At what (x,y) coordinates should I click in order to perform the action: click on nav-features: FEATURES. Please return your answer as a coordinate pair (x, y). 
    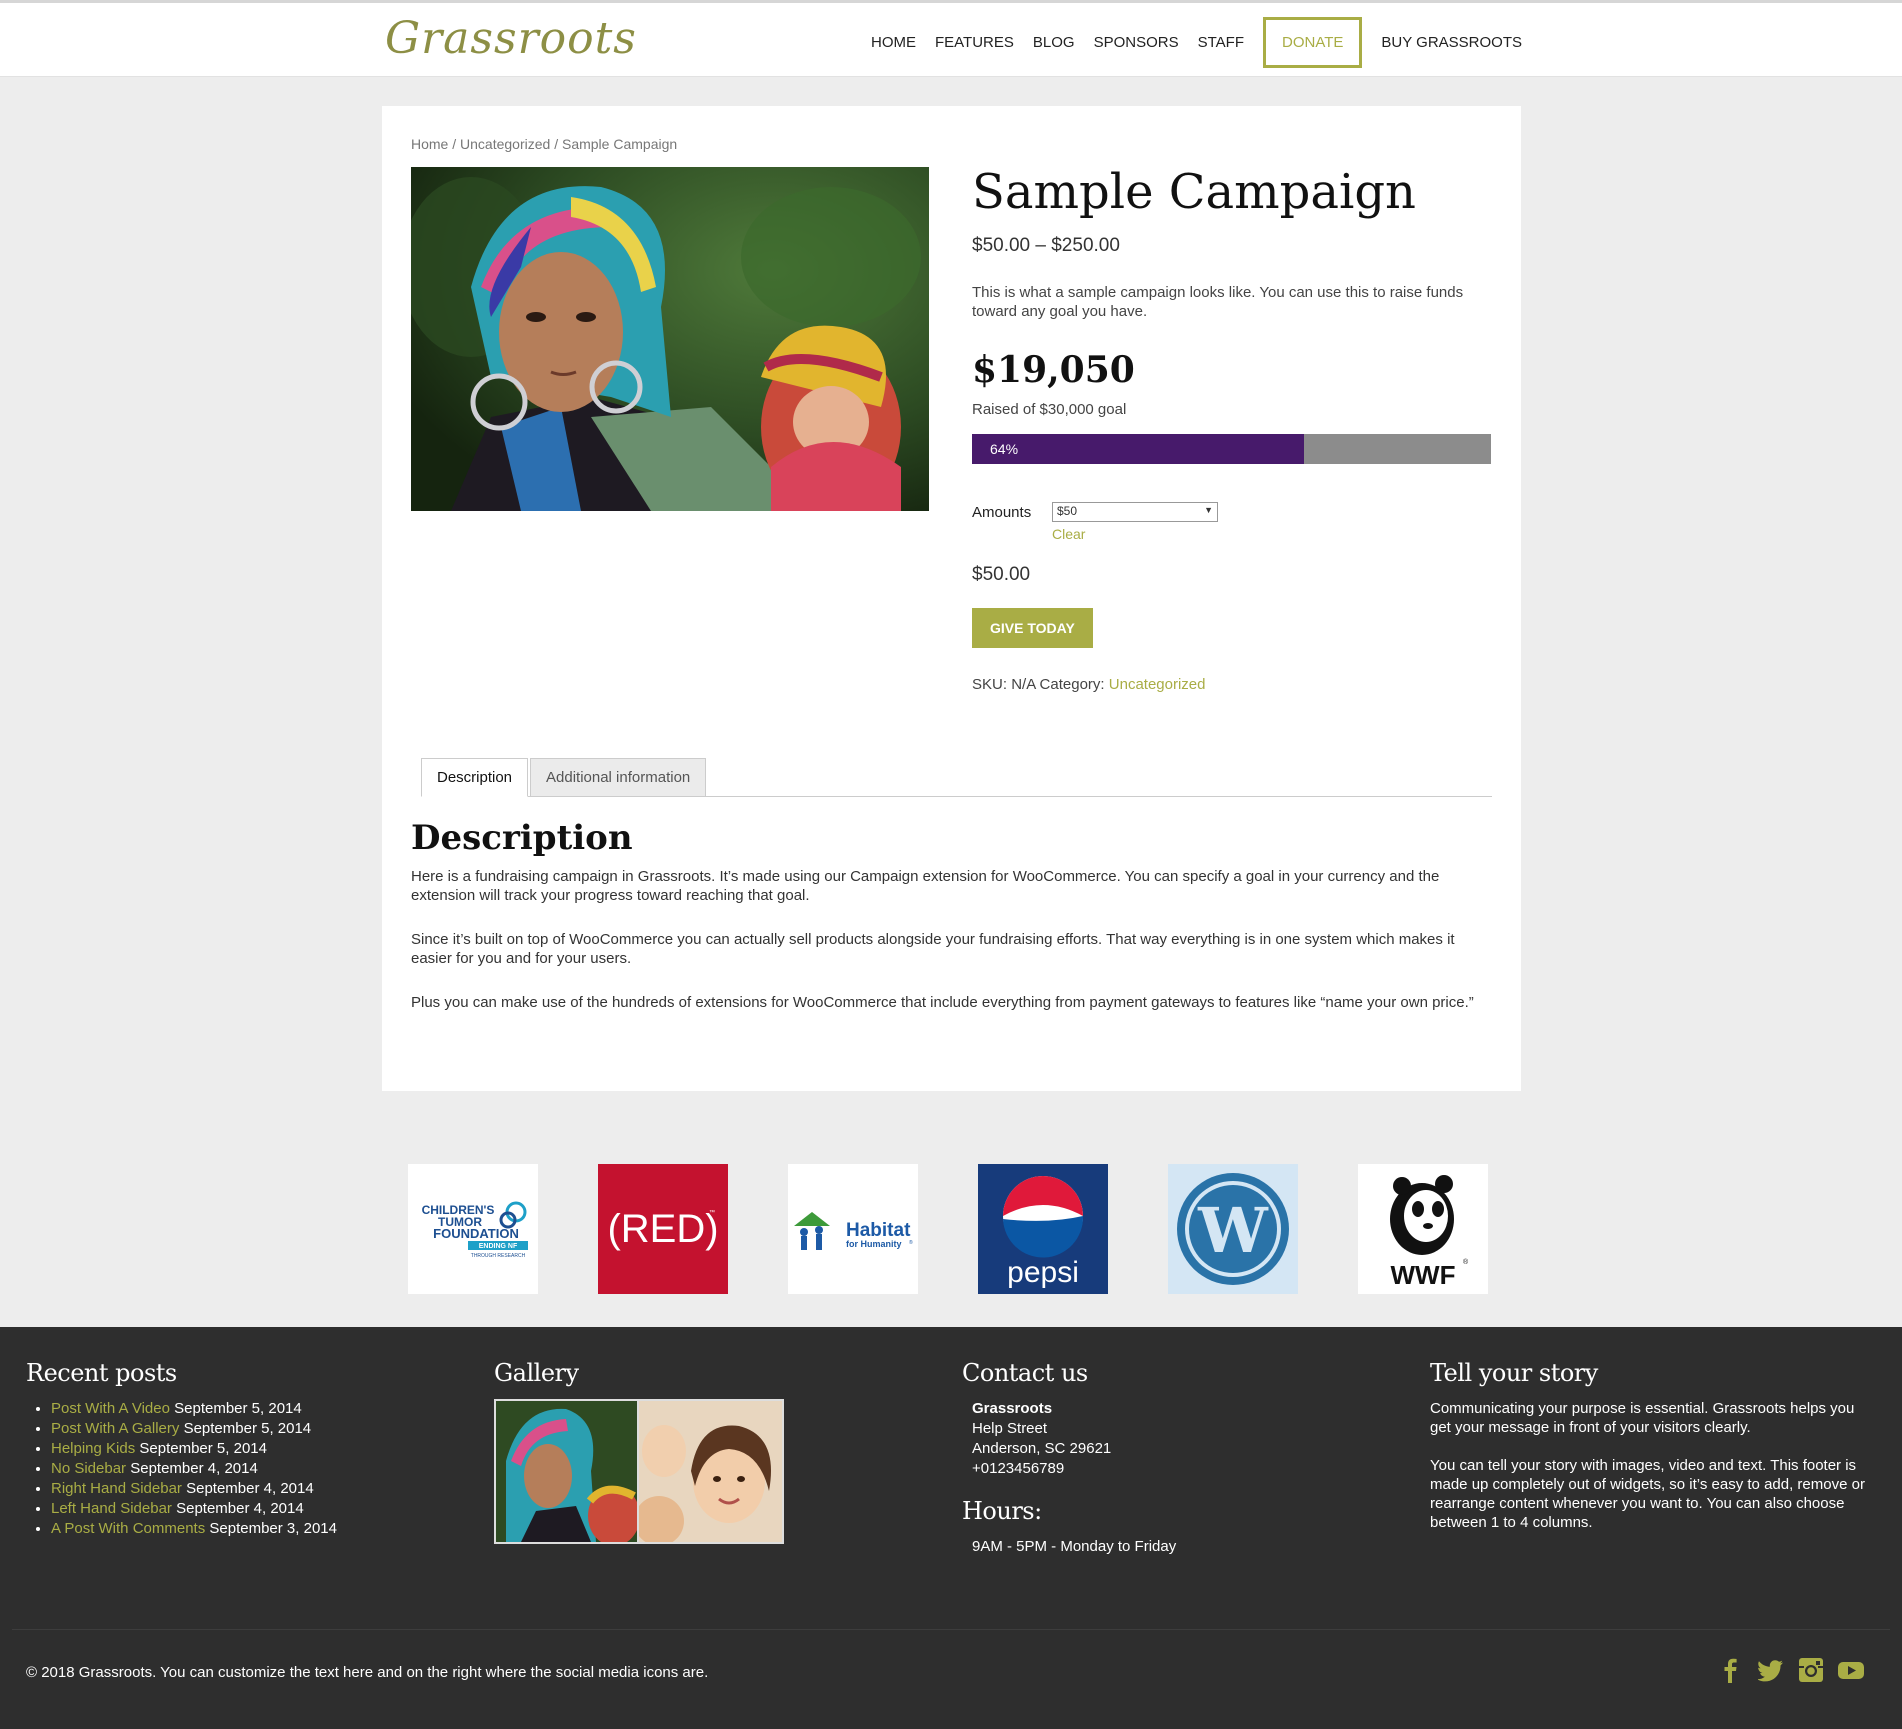
    Looking at the image, I should click on (974, 42).